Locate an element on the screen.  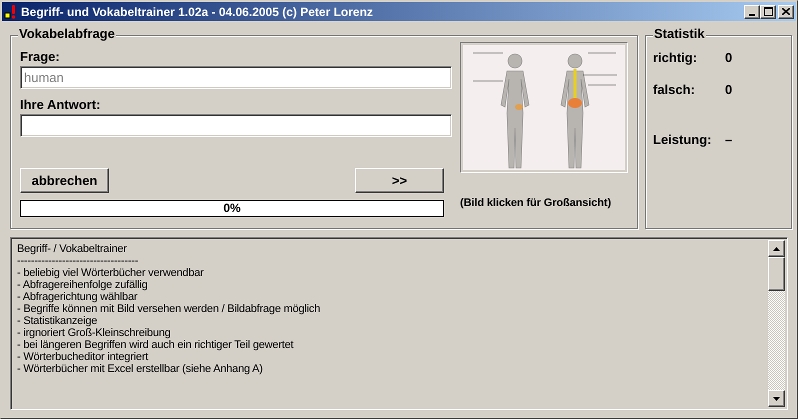
stat-label: falsch: is located at coordinates (674, 90).